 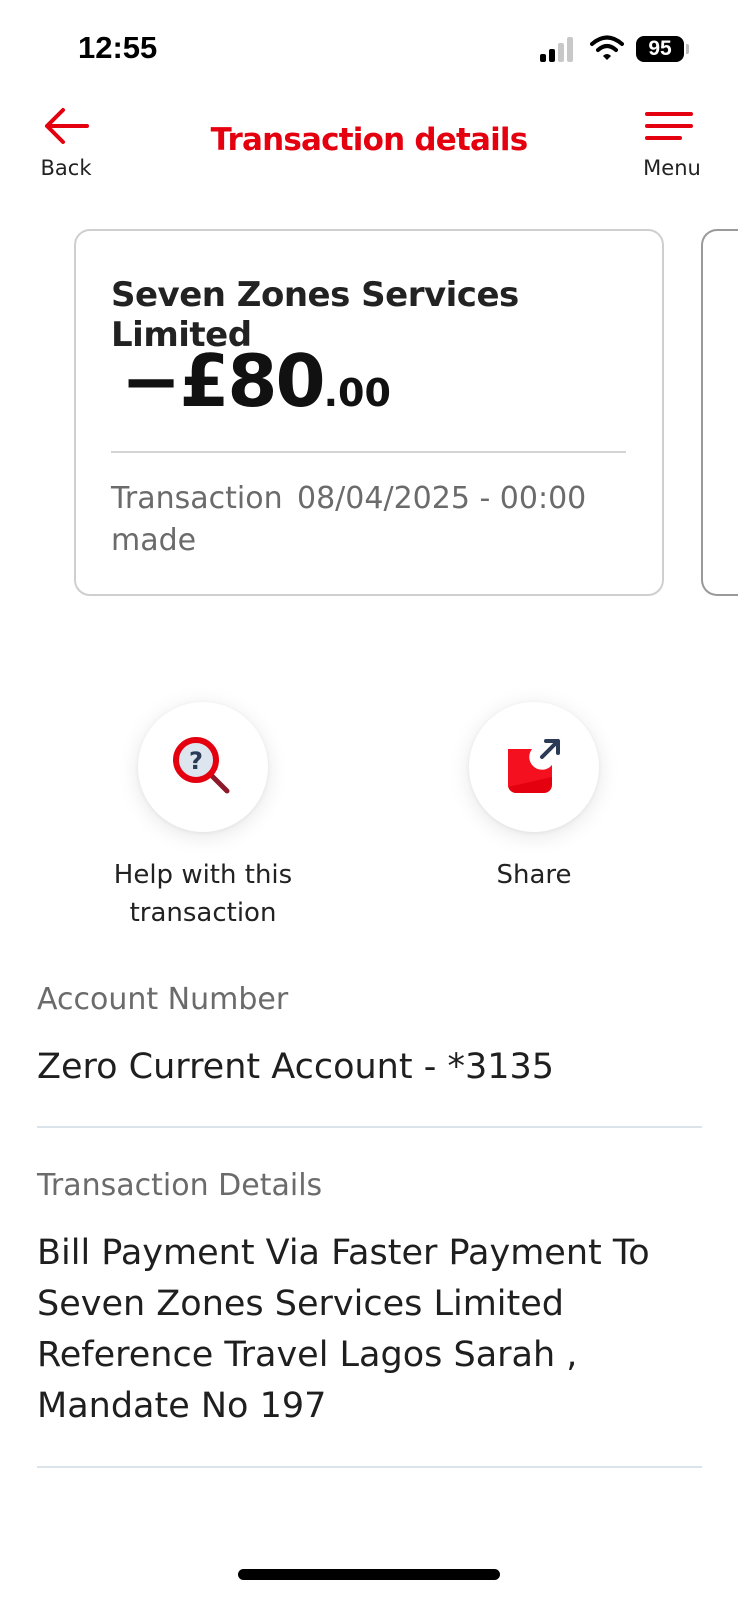 I want to click on transaction-made-row: Transaction made 08/04/2025 - 00:00, so click(x=371, y=520).